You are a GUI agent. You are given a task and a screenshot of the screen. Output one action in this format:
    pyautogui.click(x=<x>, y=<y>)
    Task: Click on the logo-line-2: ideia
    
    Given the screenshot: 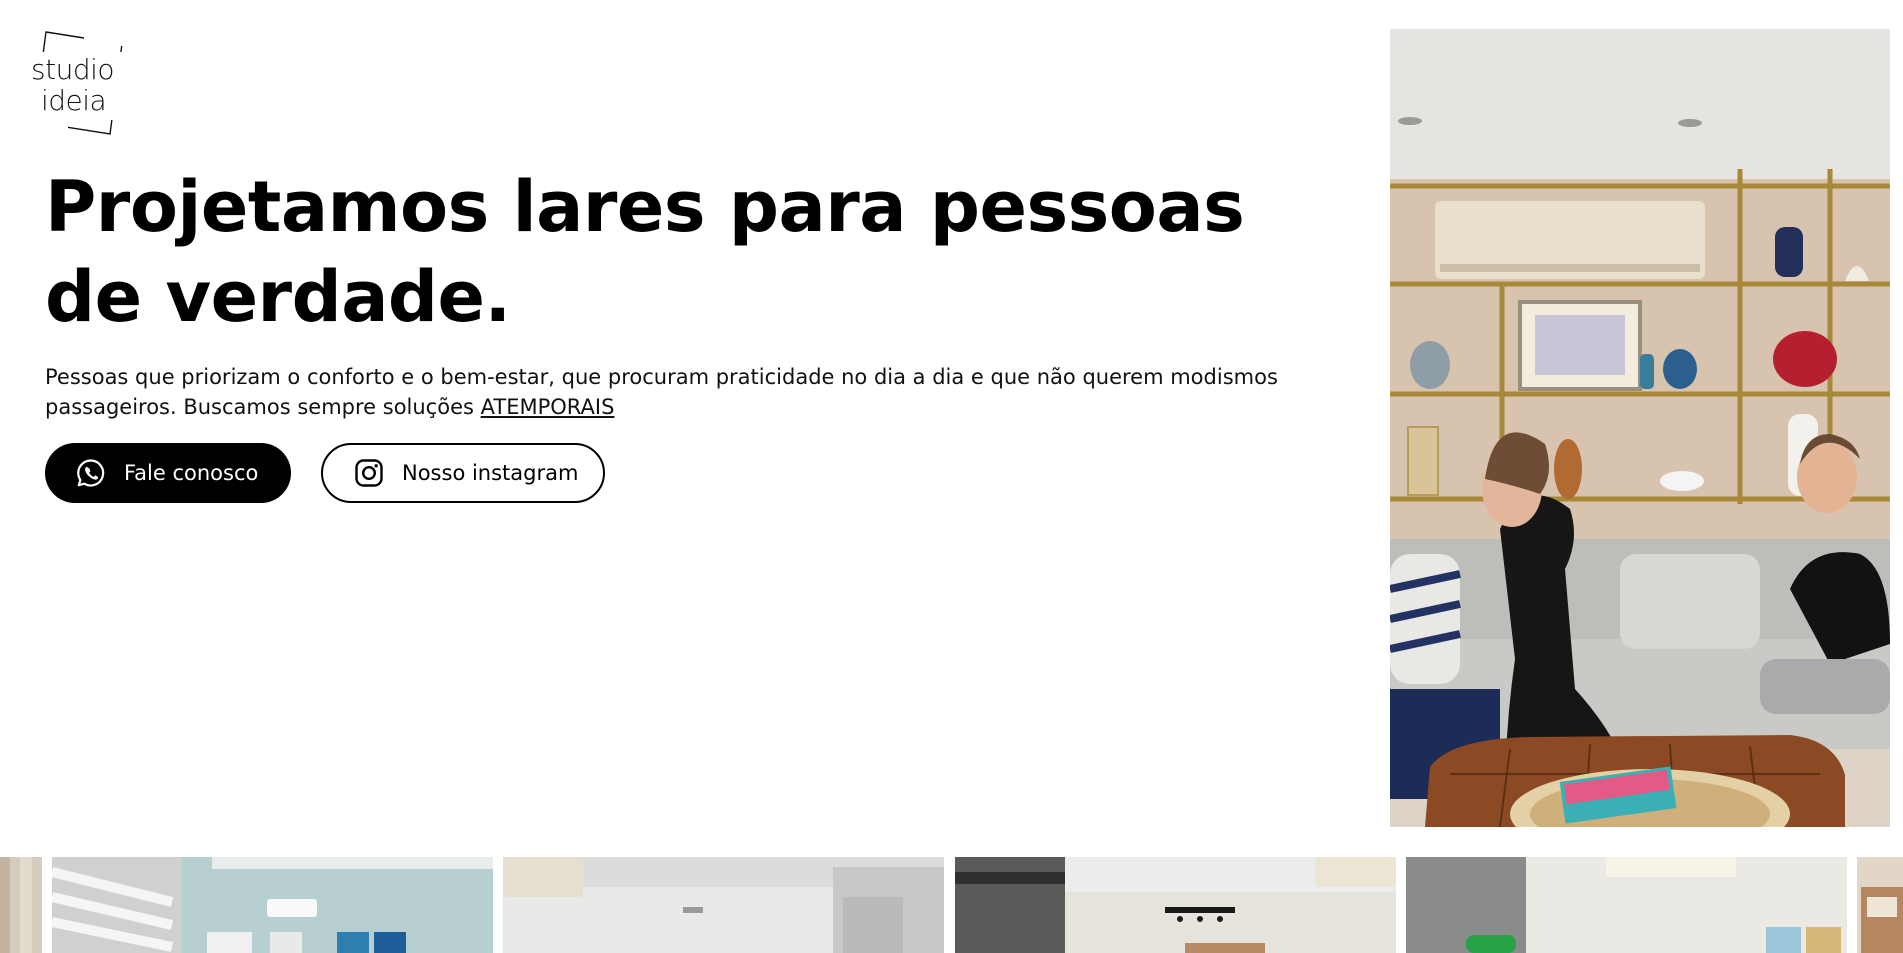 What is the action you would take?
    pyautogui.click(x=74, y=100)
    